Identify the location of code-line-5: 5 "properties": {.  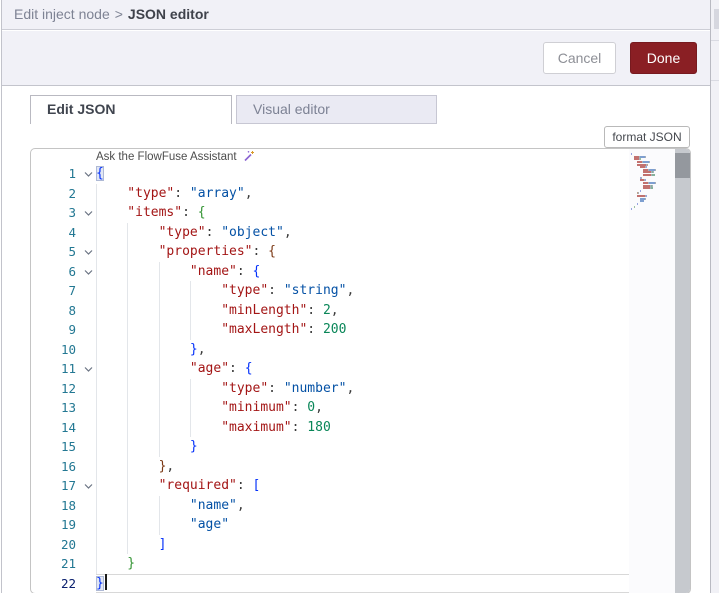
(330, 252).